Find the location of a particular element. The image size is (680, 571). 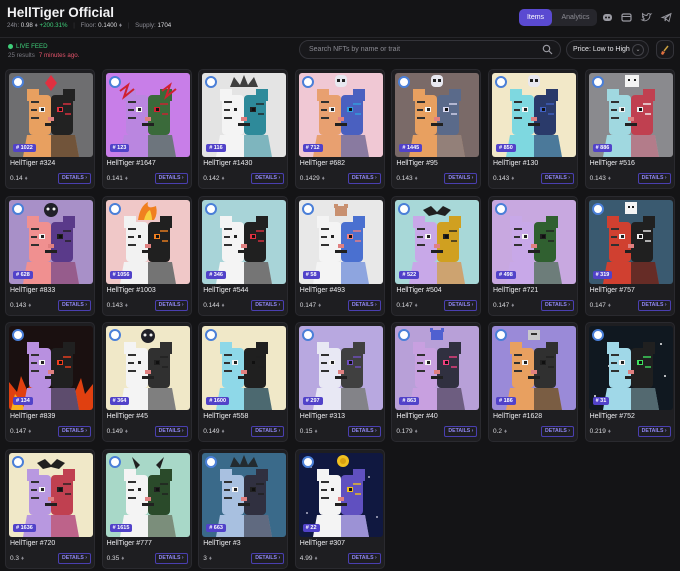

nft-image: # 1636 is located at coordinates (51, 494).